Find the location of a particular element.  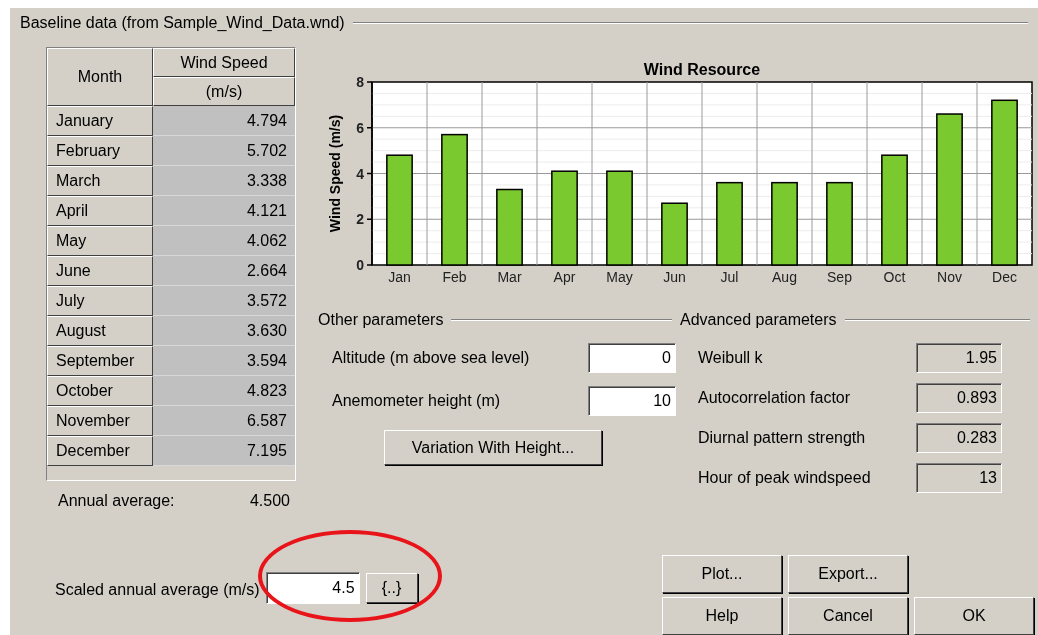

table-cell: 3.572 is located at coordinates (224, 301).